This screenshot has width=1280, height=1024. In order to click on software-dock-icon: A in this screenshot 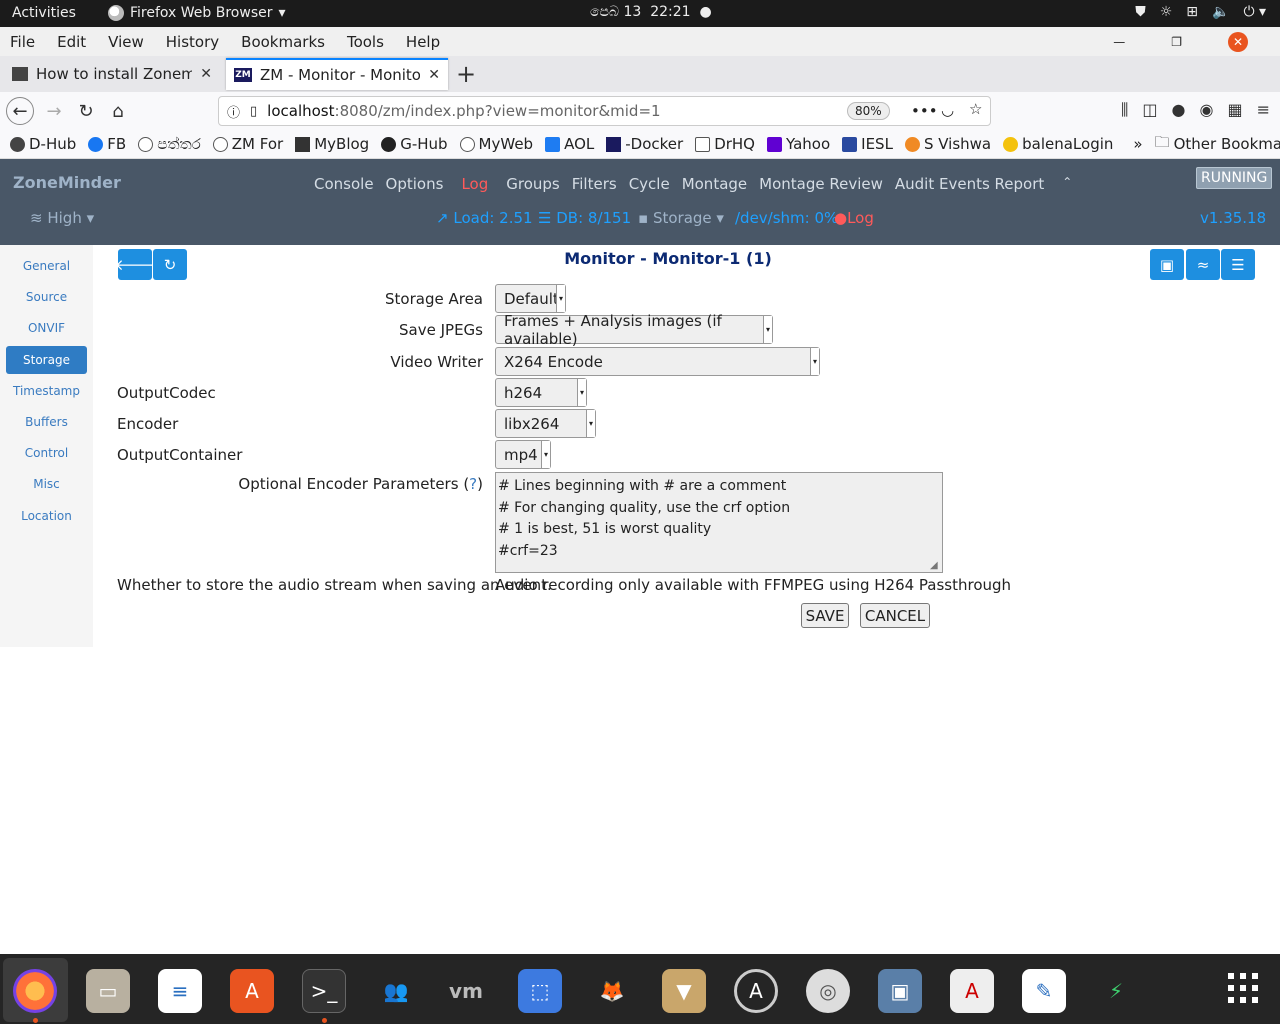, I will do `click(252, 991)`.